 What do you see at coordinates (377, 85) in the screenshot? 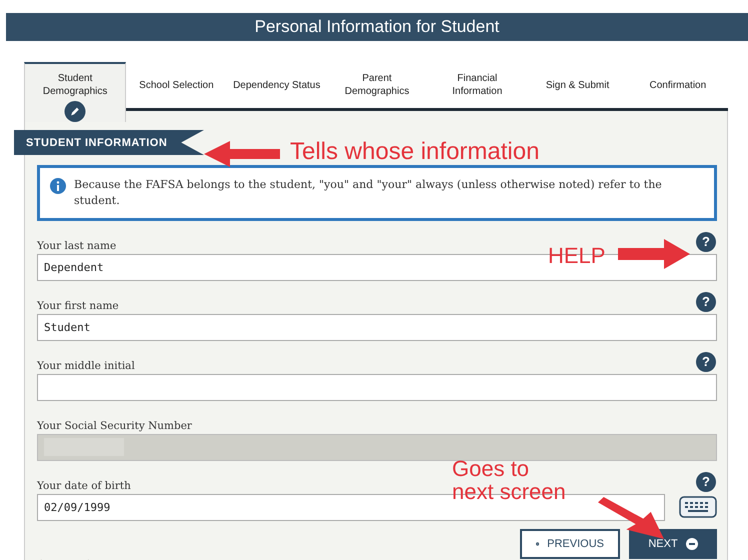
I see `tab: Parent Demographics` at bounding box center [377, 85].